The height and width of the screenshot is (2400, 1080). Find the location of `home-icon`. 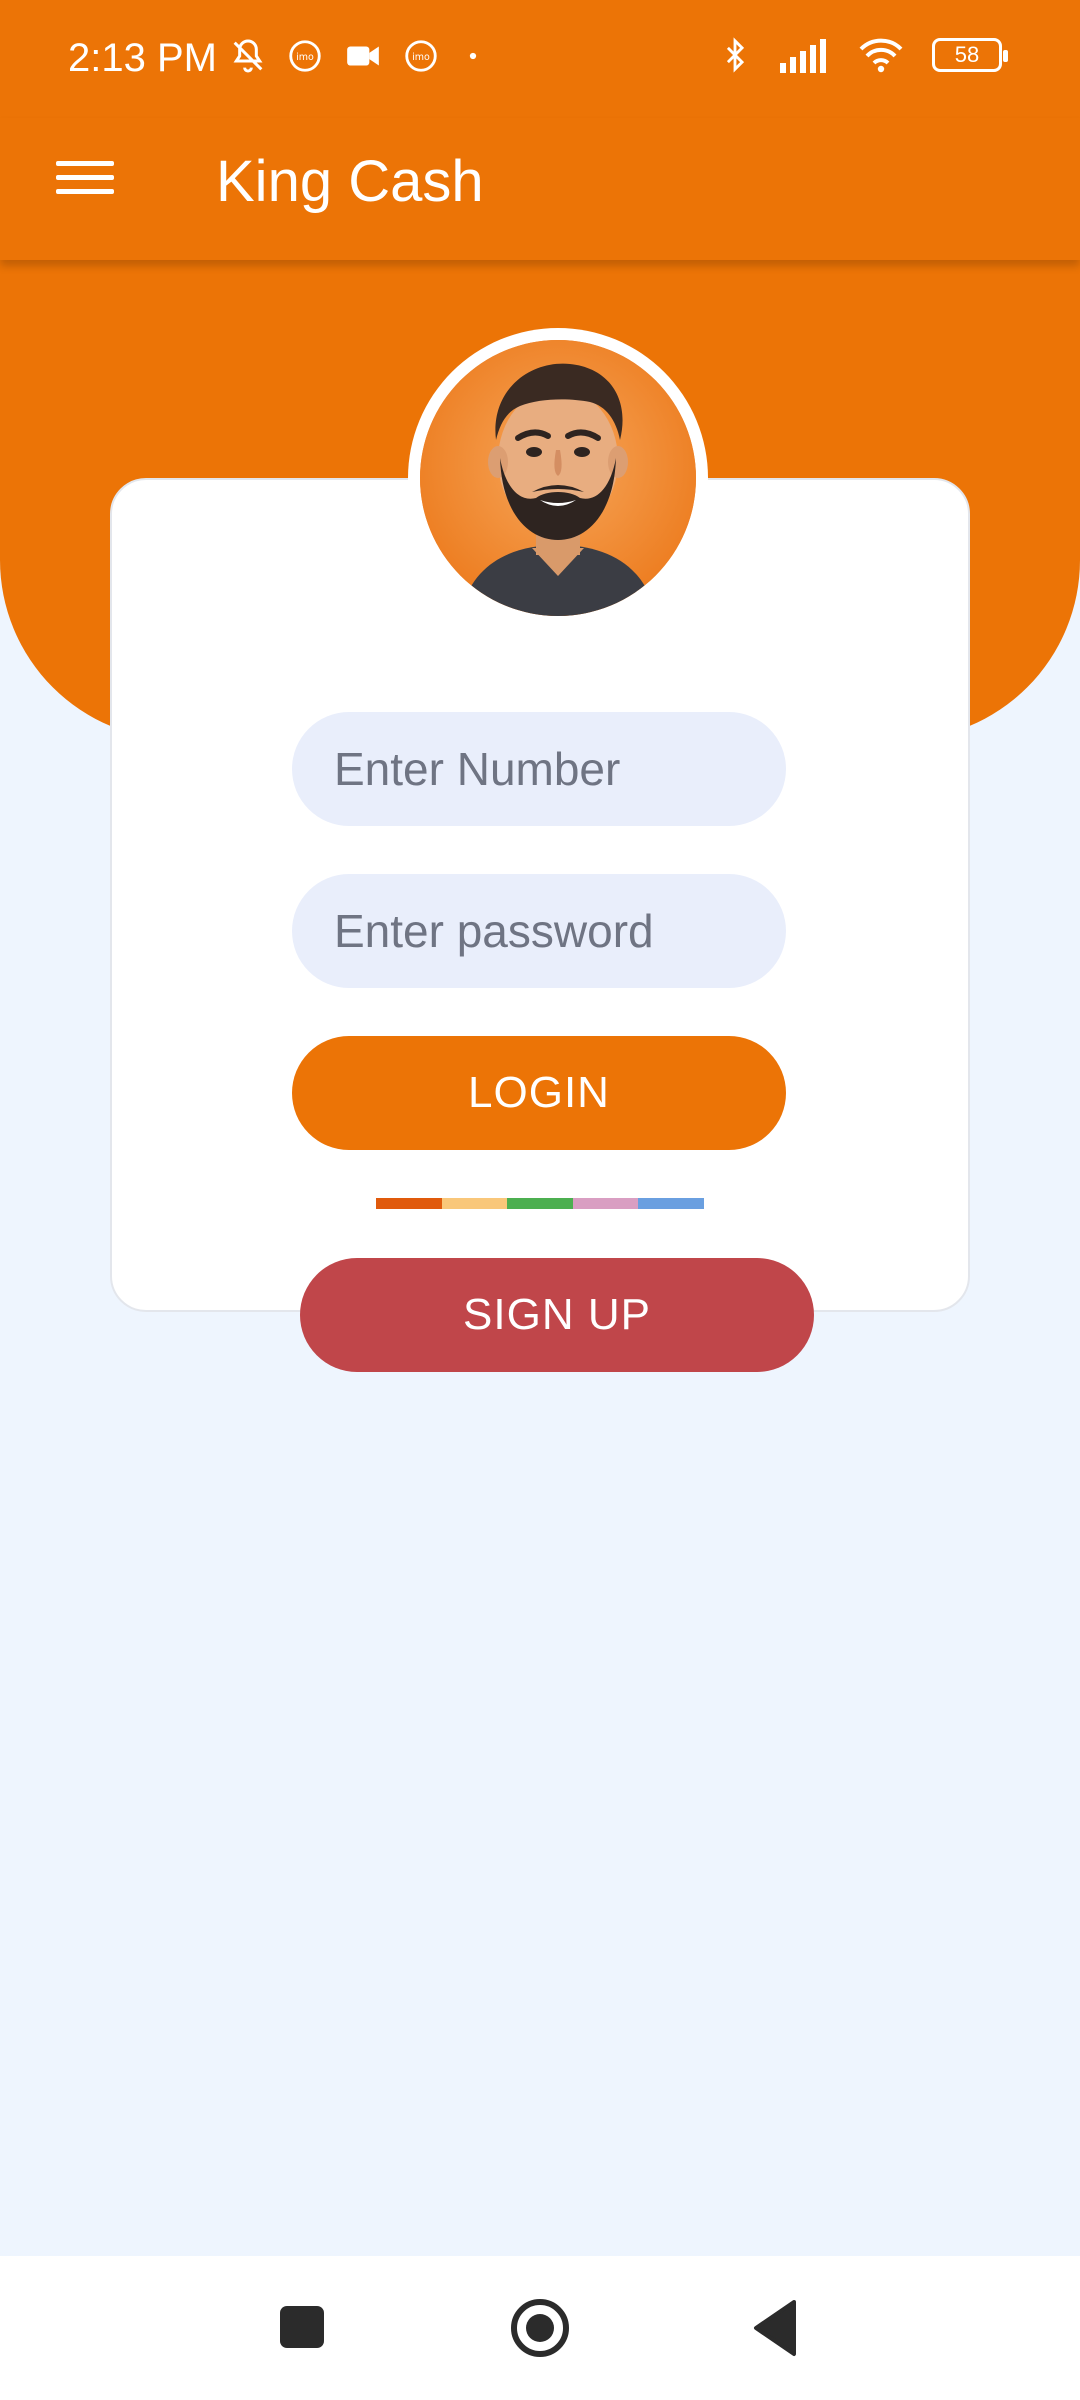

home-icon is located at coordinates (540, 2328).